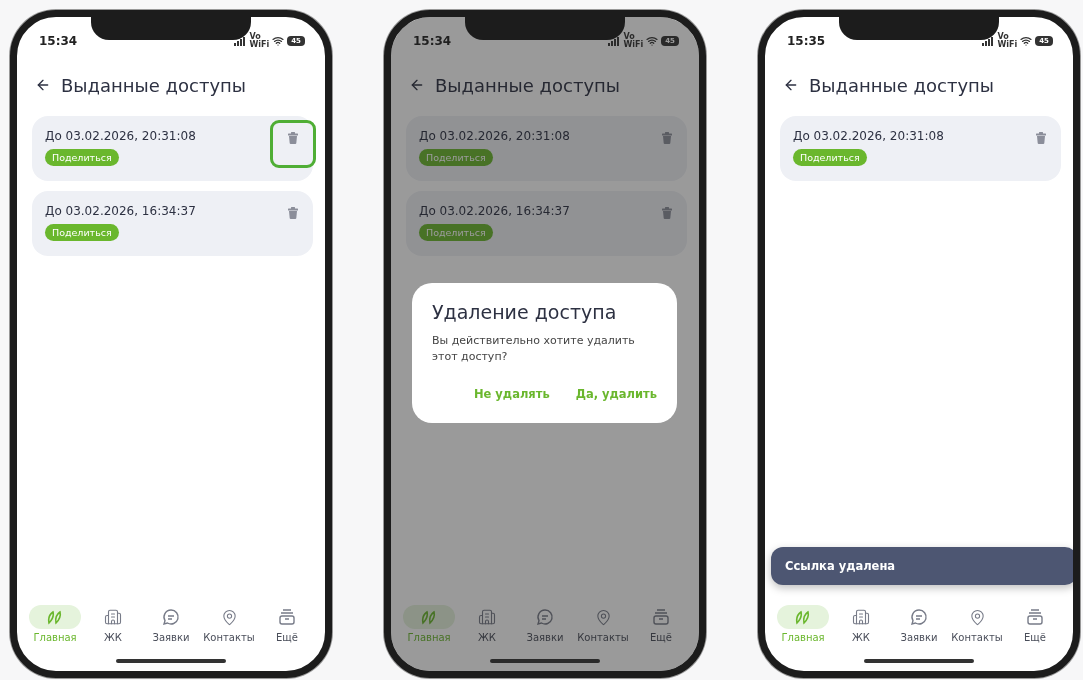 The height and width of the screenshot is (680, 1083). I want to click on dialog-action: Не удалять, so click(511, 394).